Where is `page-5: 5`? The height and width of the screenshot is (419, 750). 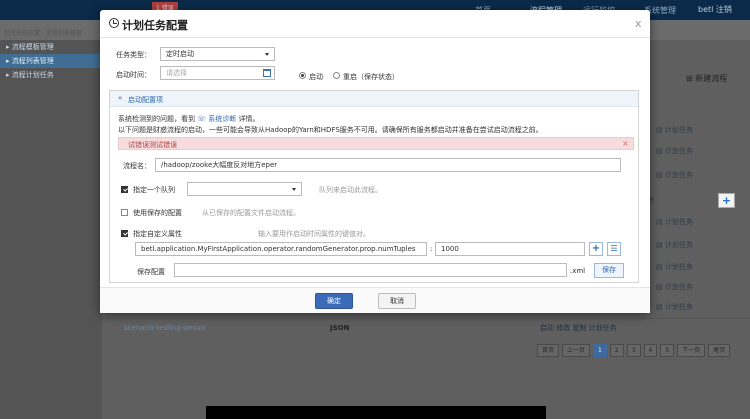
page-5: 5 is located at coordinates (667, 350).